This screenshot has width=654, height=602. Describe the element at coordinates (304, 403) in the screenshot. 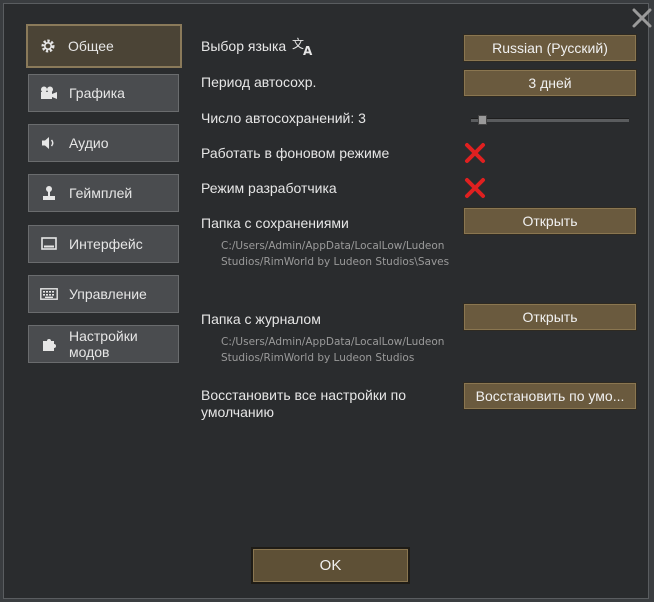

I see `reset-settings-label: Восстановить все настройки по умолчанию` at that location.